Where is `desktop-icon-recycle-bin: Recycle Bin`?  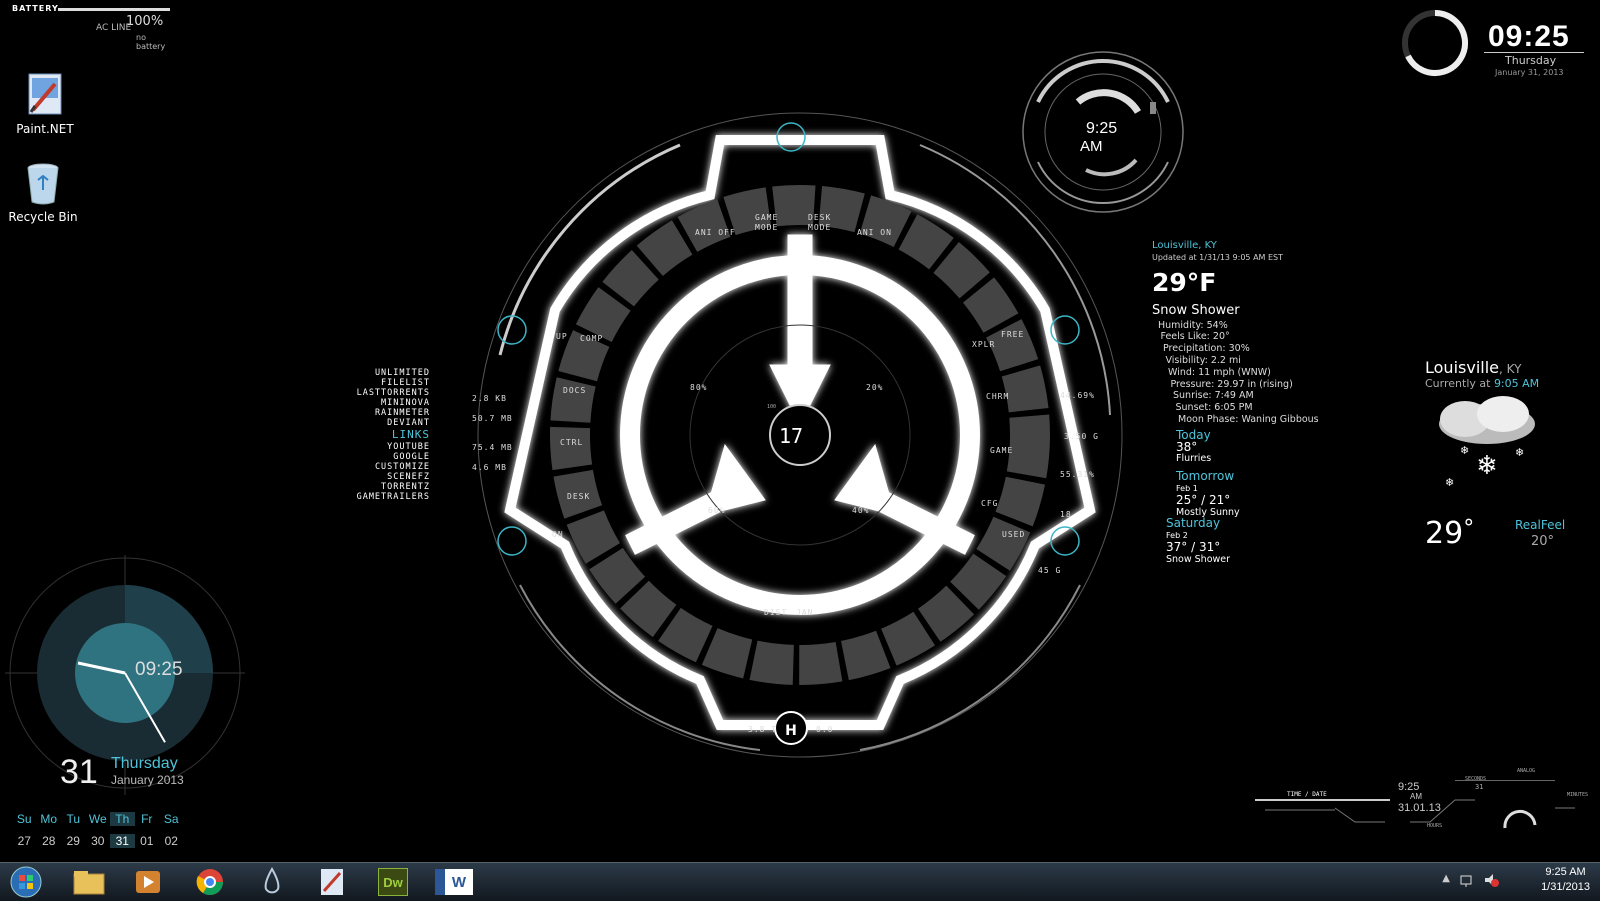 desktop-icon-recycle-bin: Recycle Bin is located at coordinates (43, 192).